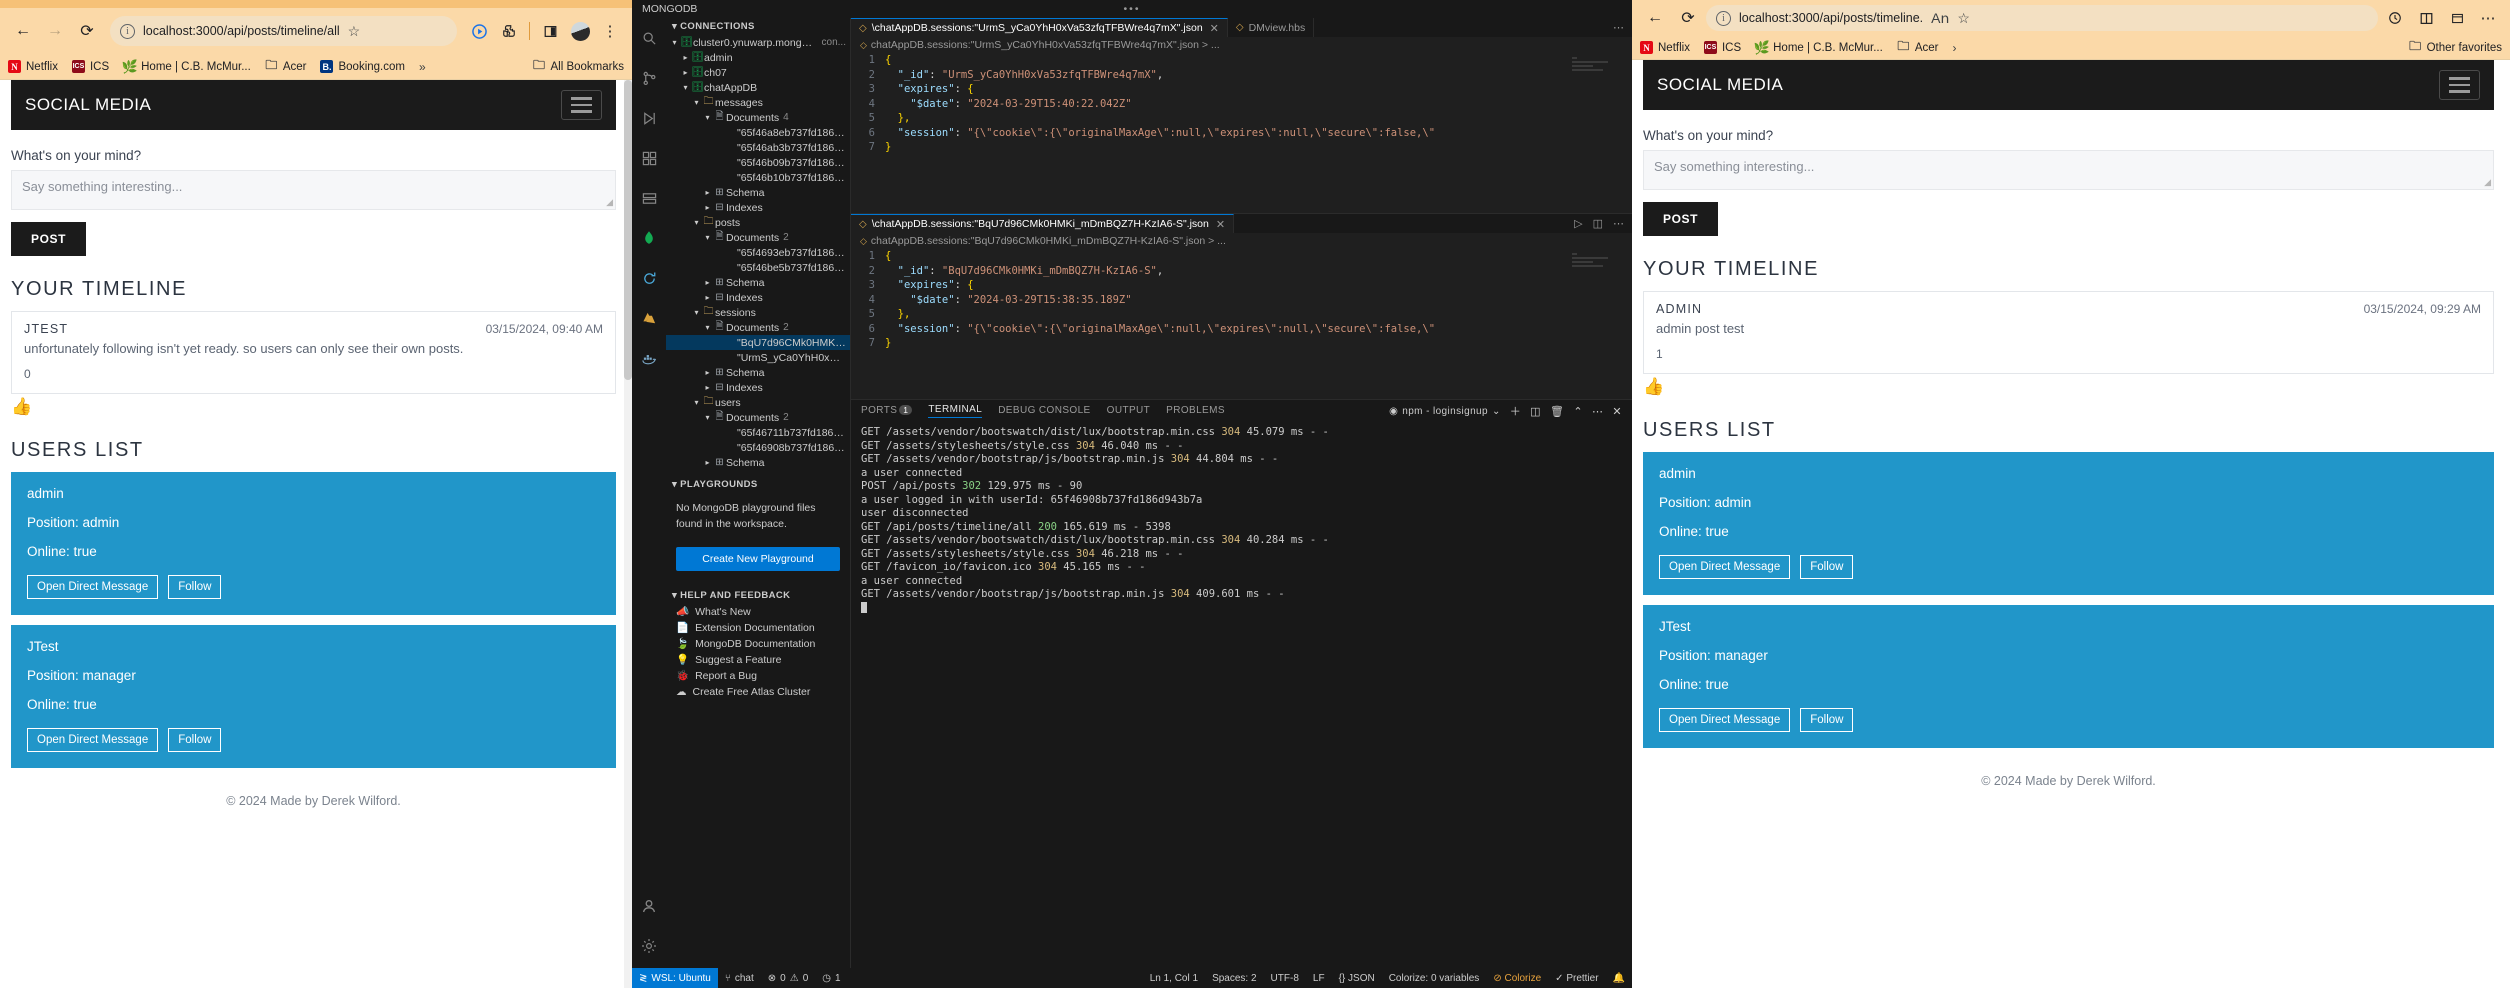 The image size is (2510, 988). What do you see at coordinates (1598, 223) in the screenshot?
I see `split-editor-icon: ◫` at bounding box center [1598, 223].